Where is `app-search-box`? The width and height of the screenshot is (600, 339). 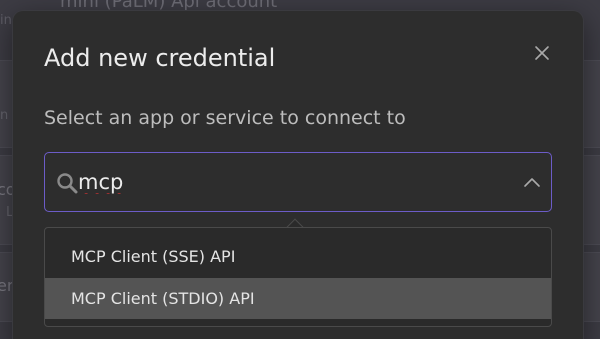
app-search-box is located at coordinates (298, 182).